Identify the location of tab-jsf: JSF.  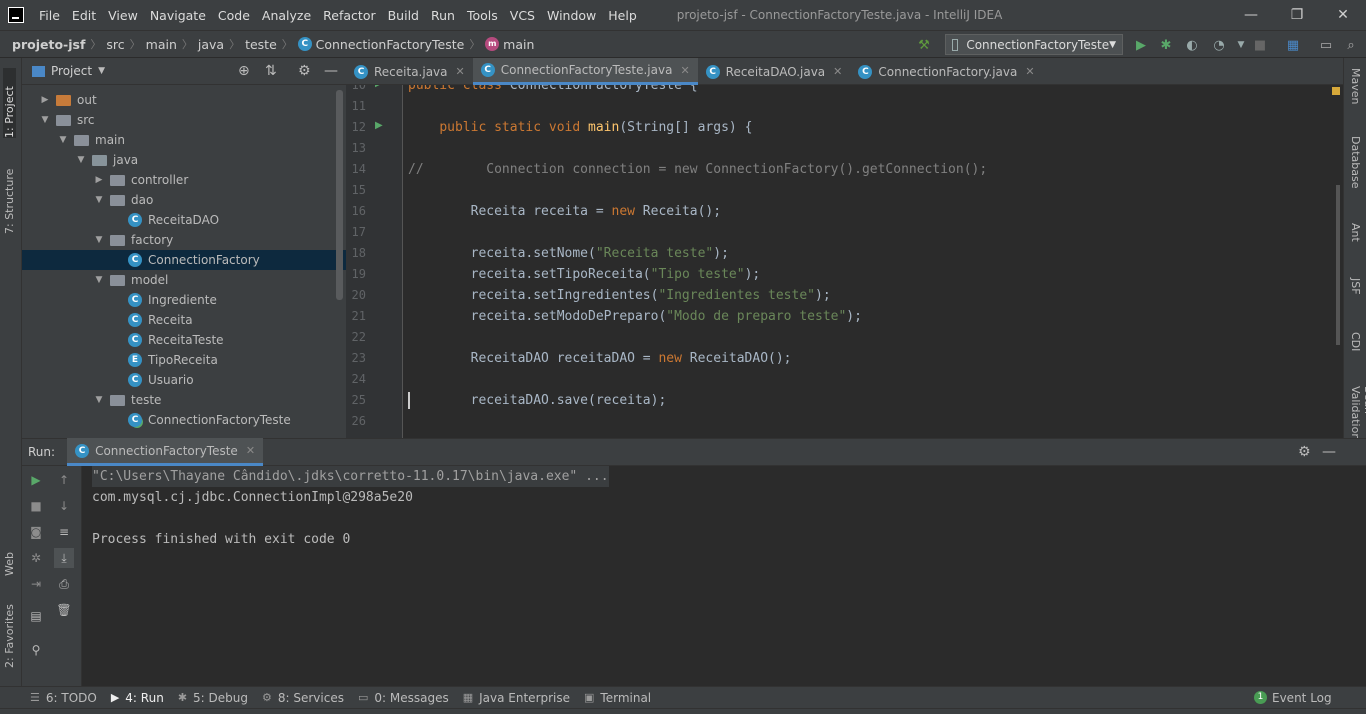
(1355, 286).